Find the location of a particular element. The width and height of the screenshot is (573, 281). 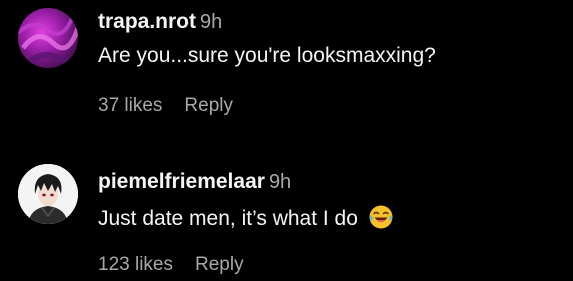

laughing-tears-emoji-icon is located at coordinates (381, 217).